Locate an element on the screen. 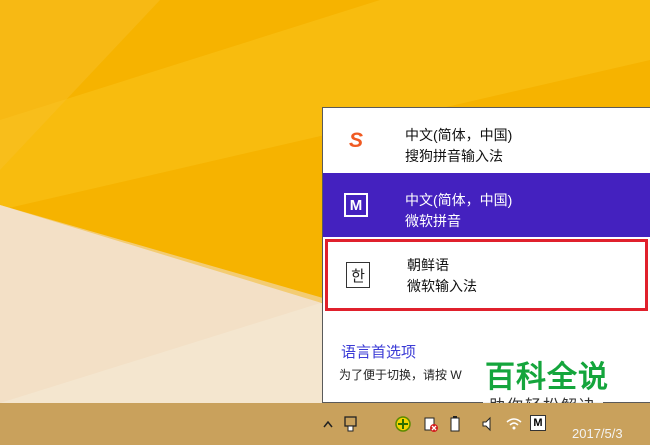  watermark-title: 百科全说 is located at coordinates (547, 377).